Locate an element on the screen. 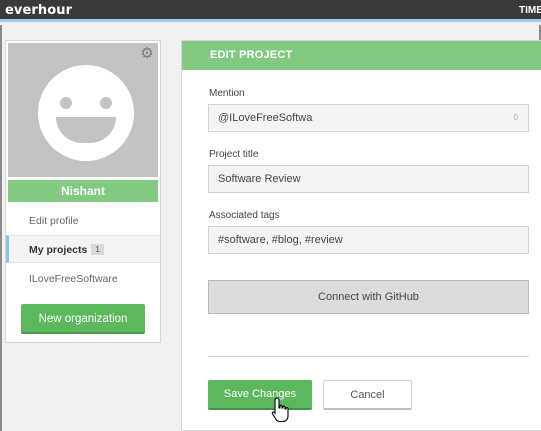 This screenshot has width=541, height=431. connect-github-button: Connect with GitHub is located at coordinates (368, 297).